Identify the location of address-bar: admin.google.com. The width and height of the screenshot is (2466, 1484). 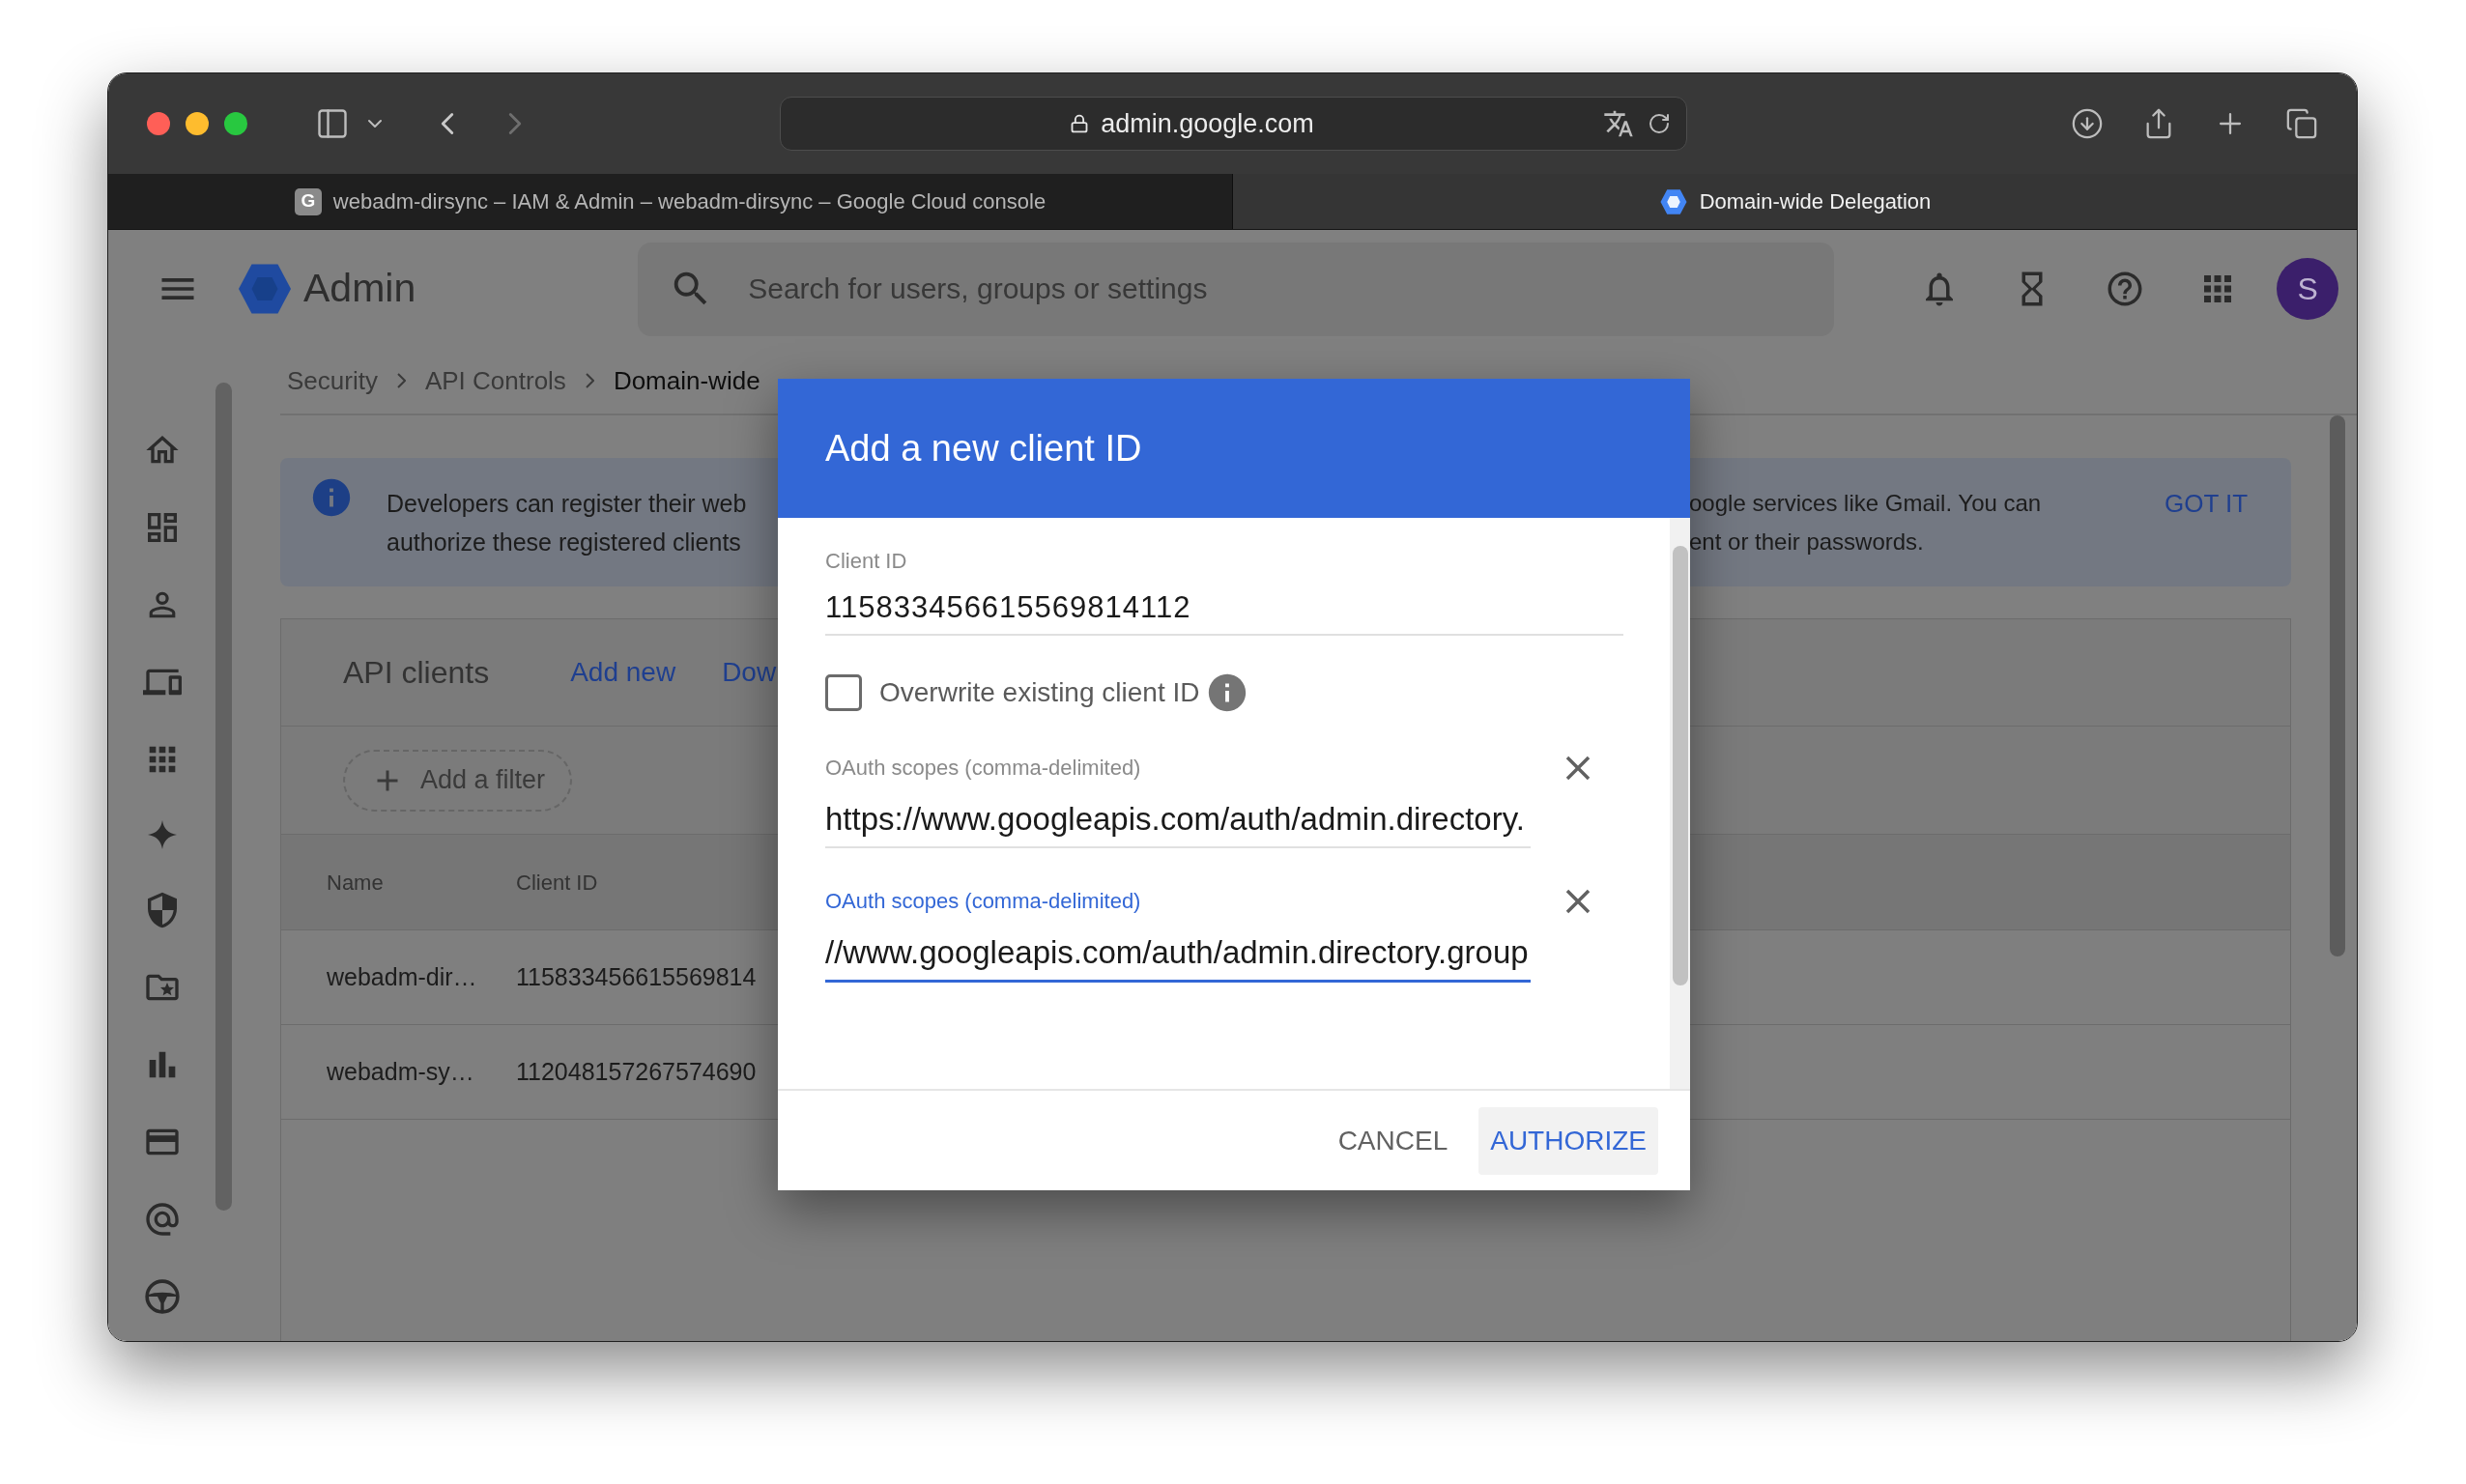
(1233, 124).